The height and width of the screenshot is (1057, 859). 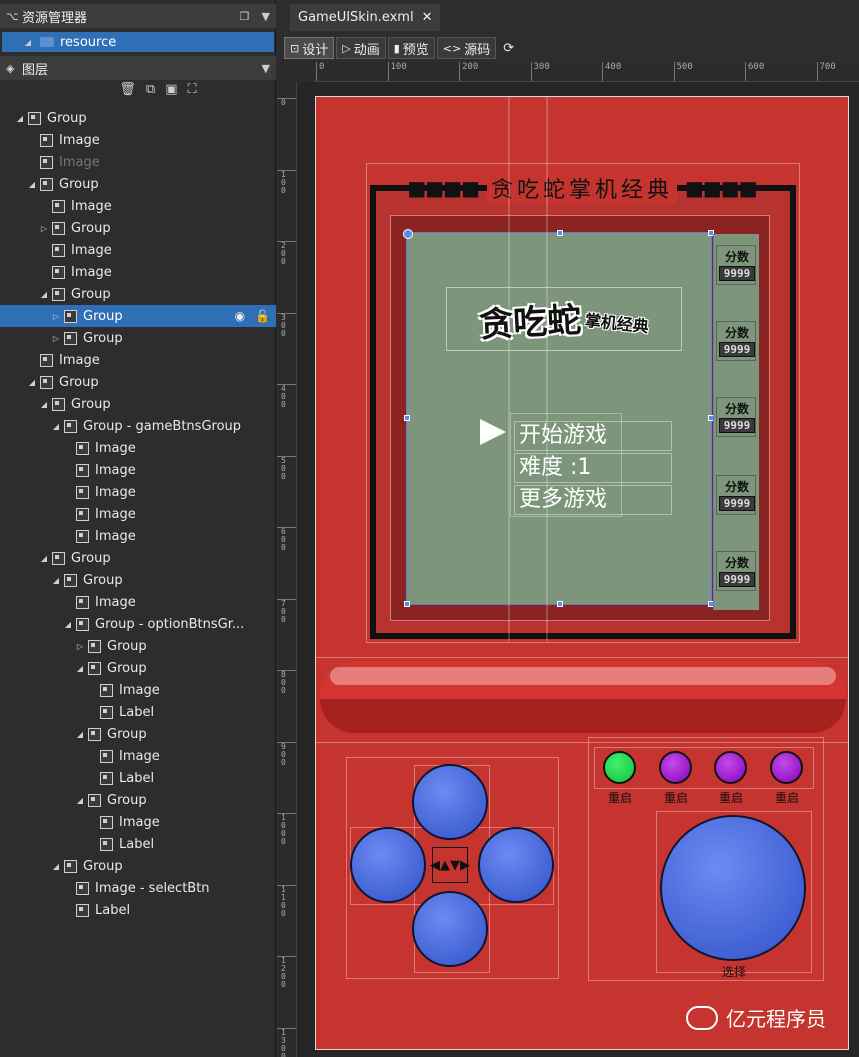 What do you see at coordinates (127, 93) in the screenshot?
I see `delete-icon: 🗑` at bounding box center [127, 93].